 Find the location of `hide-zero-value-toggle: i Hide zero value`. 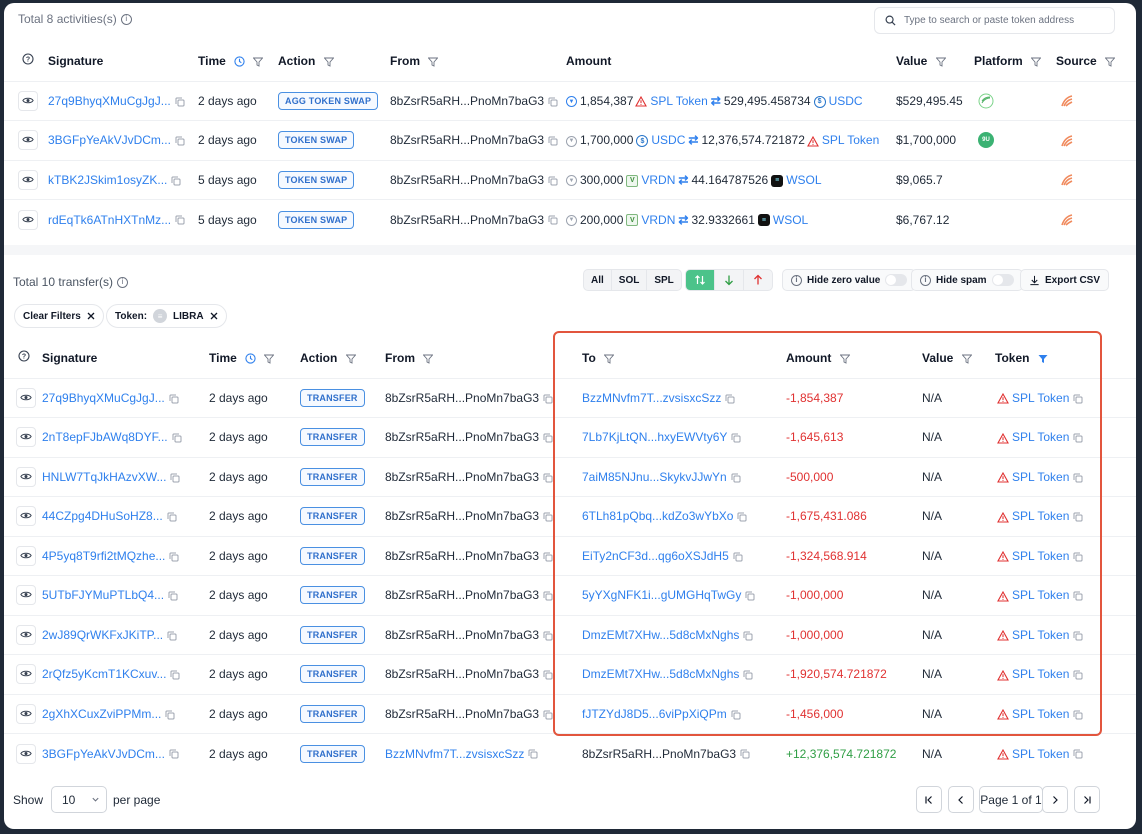

hide-zero-value-toggle: i Hide zero value is located at coordinates (849, 280).